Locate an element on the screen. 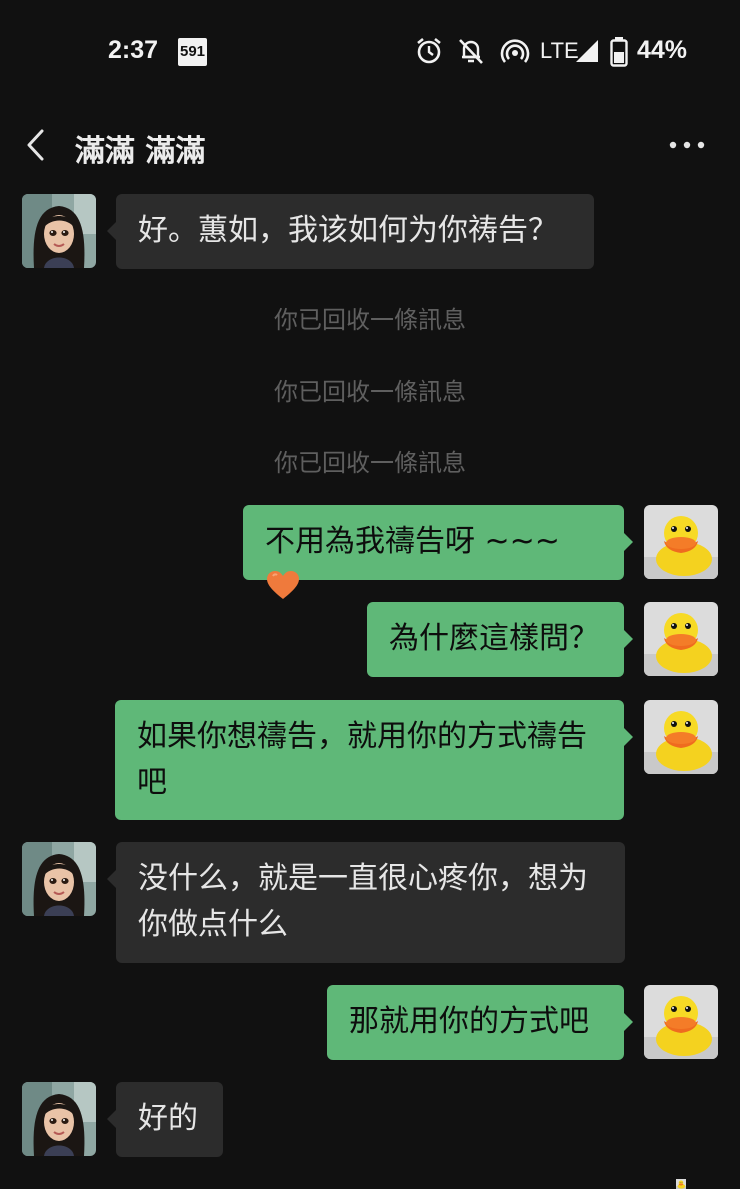 This screenshot has width=740, height=1189. battery-icon is located at coordinates (619, 52).